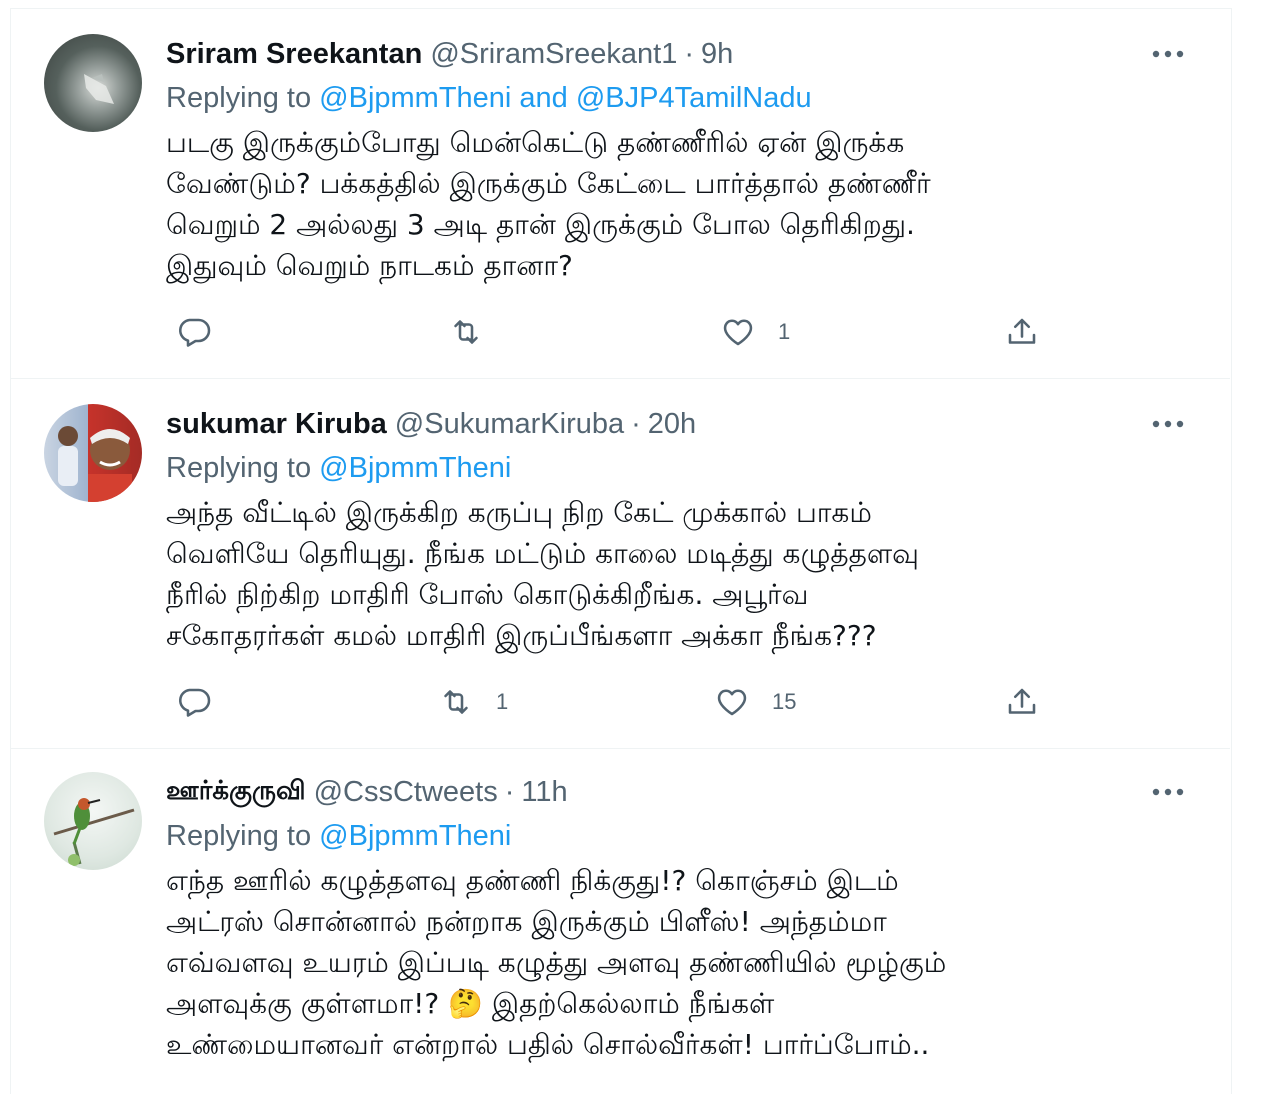  What do you see at coordinates (565, 98) in the screenshot?
I see `replying-mention: @BjpmmTheni and @BJP4TamilNadu` at bounding box center [565, 98].